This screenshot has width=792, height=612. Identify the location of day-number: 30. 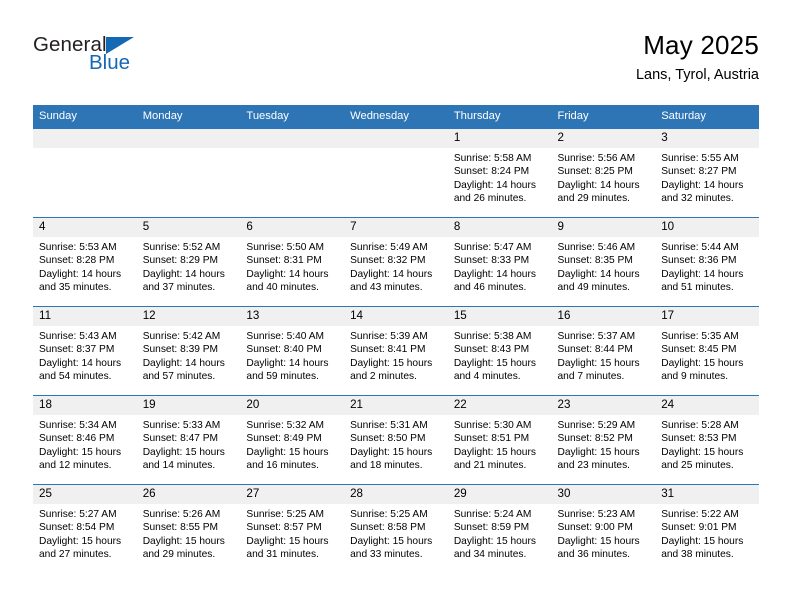
(603, 494).